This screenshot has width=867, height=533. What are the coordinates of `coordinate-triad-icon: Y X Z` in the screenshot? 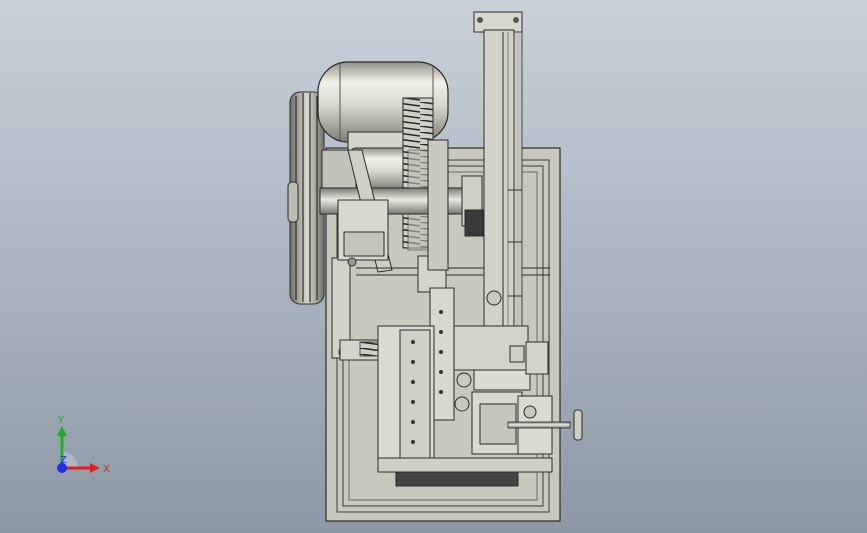 It's located at (83, 445).